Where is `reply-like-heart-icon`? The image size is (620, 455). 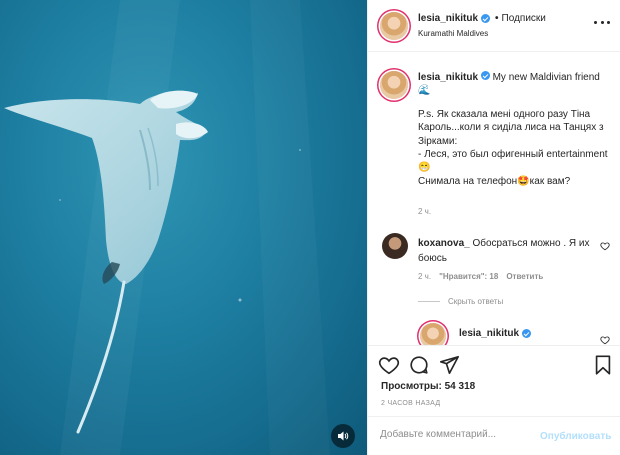
reply-like-heart-icon is located at coordinates (605, 340).